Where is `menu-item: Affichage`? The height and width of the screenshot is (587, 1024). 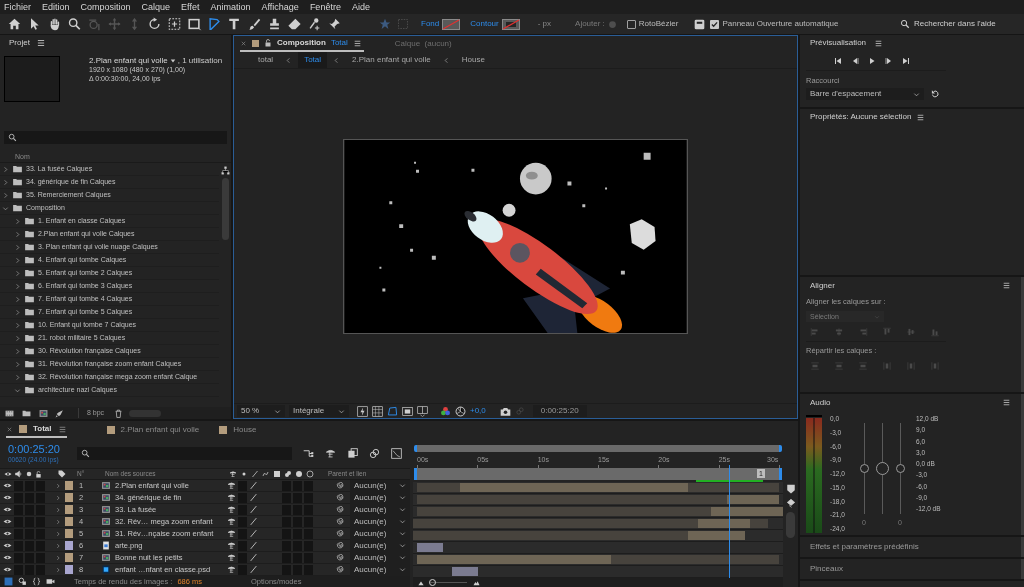 menu-item: Affichage is located at coordinates (280, 7).